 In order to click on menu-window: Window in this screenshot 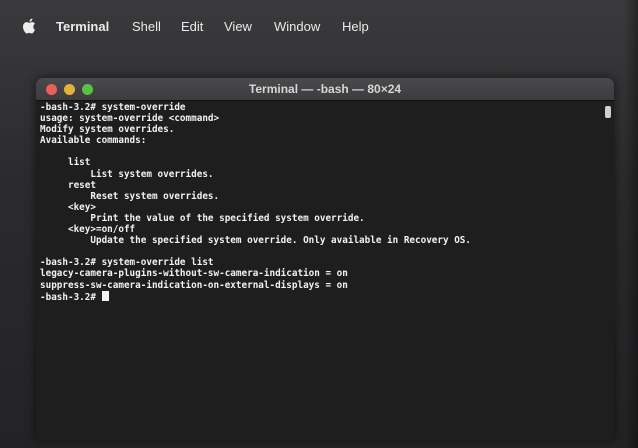, I will do `click(297, 26)`.